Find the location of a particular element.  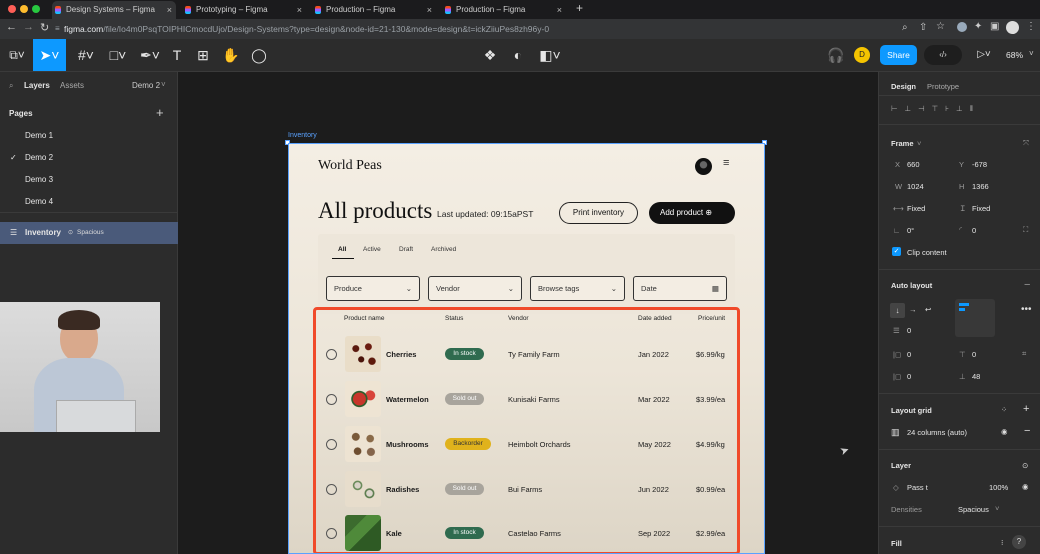

blend-mode-select: Pass t is located at coordinates (917, 487).